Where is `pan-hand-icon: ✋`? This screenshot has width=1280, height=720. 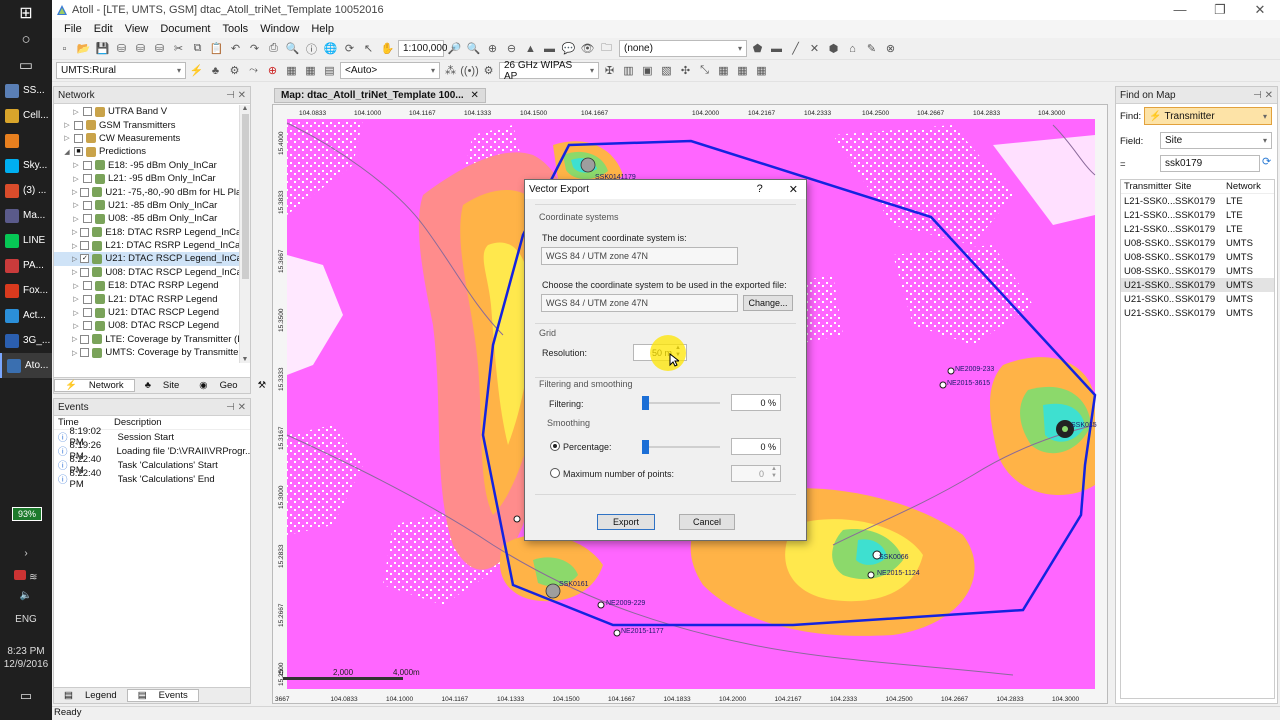 pan-hand-icon: ✋ is located at coordinates (387, 48).